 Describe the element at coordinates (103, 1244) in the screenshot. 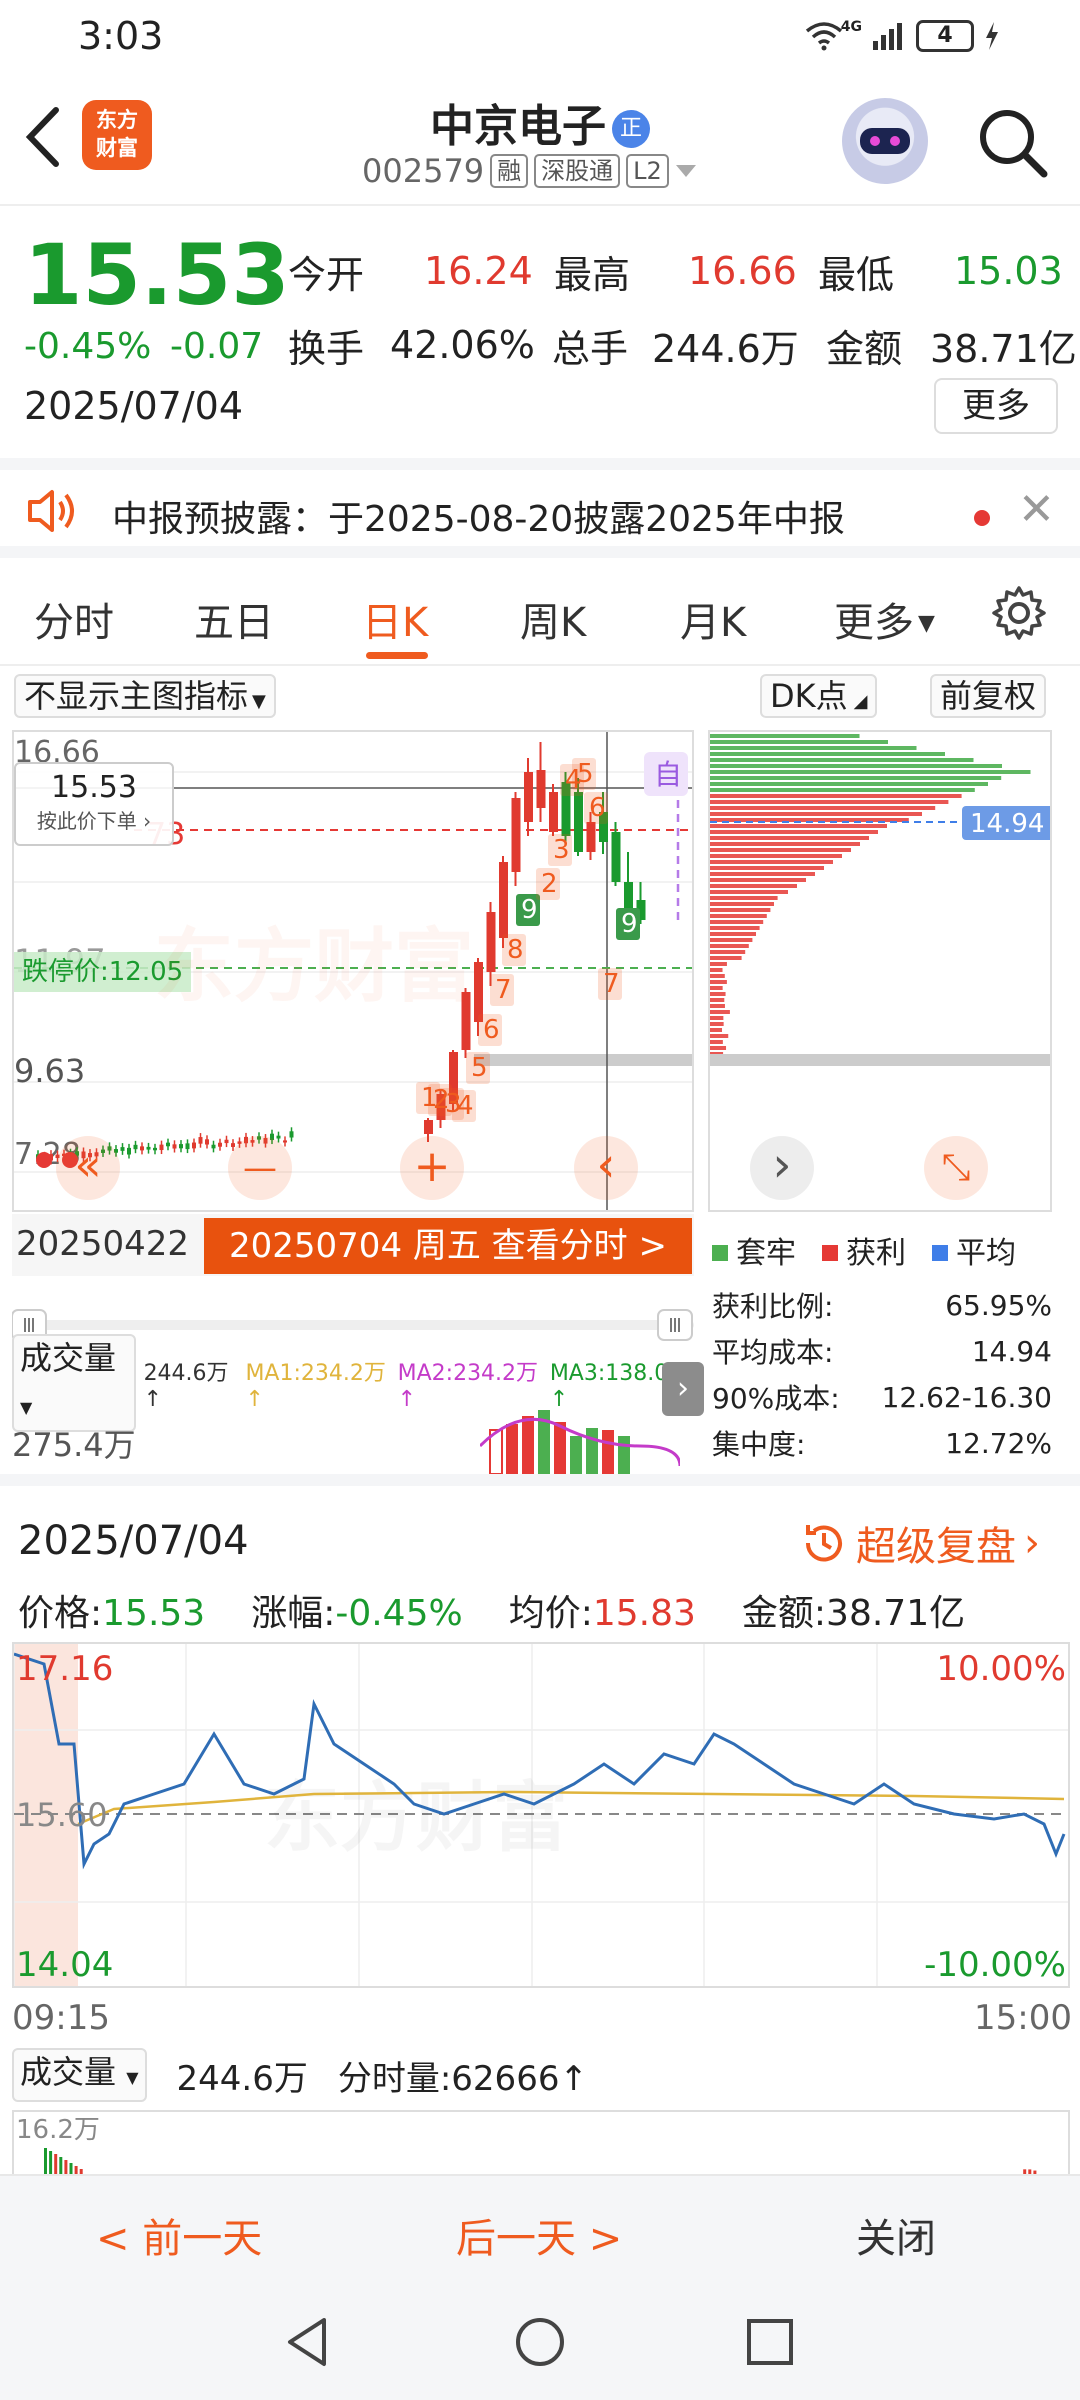

I see `range-start-date: 20250422` at that location.